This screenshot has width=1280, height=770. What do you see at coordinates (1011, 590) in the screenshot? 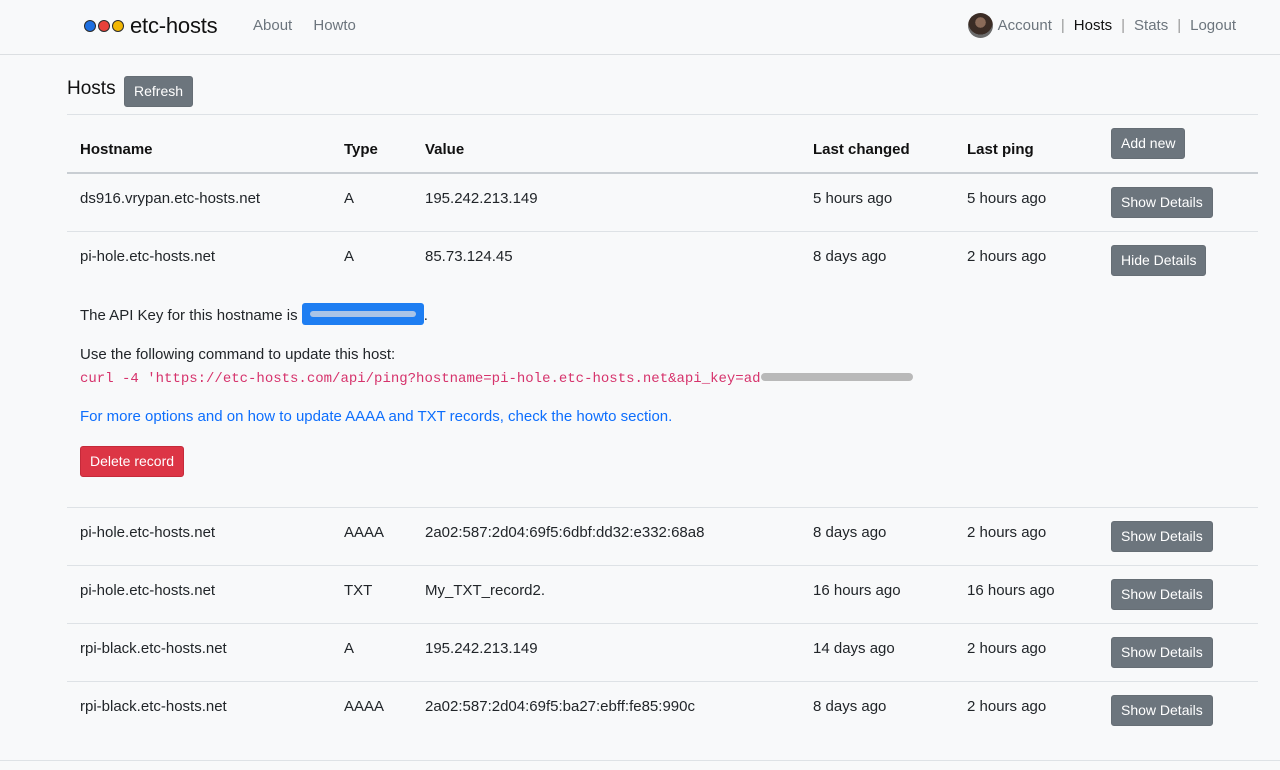
I see `cell-last-ping: 16 hours ago` at bounding box center [1011, 590].